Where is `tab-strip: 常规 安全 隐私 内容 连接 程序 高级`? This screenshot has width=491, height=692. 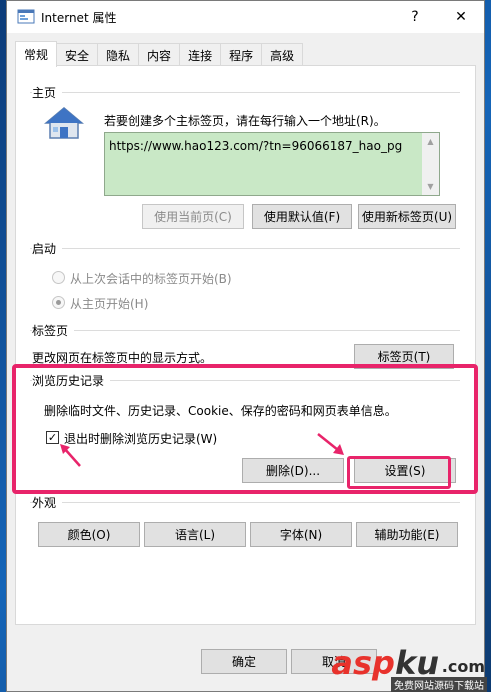
tab-strip: 常规 安全 隐私 内容 连接 程序 高级 is located at coordinates (159, 54).